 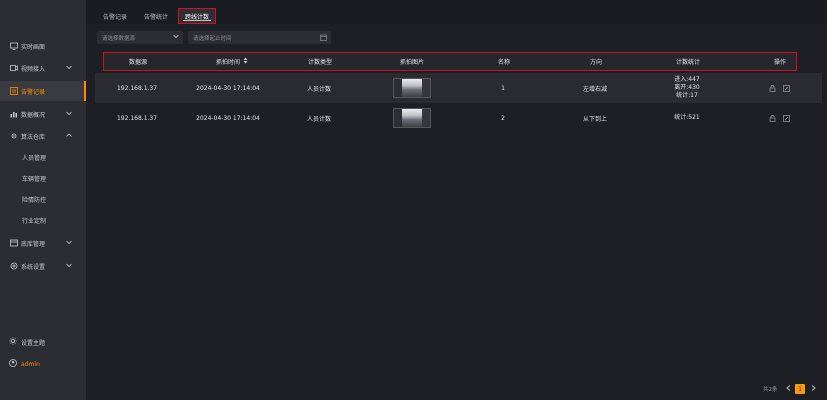 I want to click on sidebar-item-data-overview: 数据概况, so click(x=43, y=114).